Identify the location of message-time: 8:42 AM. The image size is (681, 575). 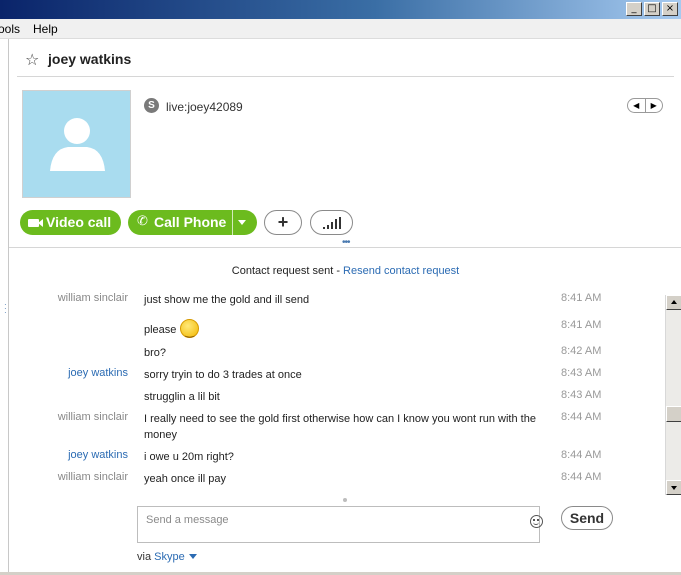
(581, 351).